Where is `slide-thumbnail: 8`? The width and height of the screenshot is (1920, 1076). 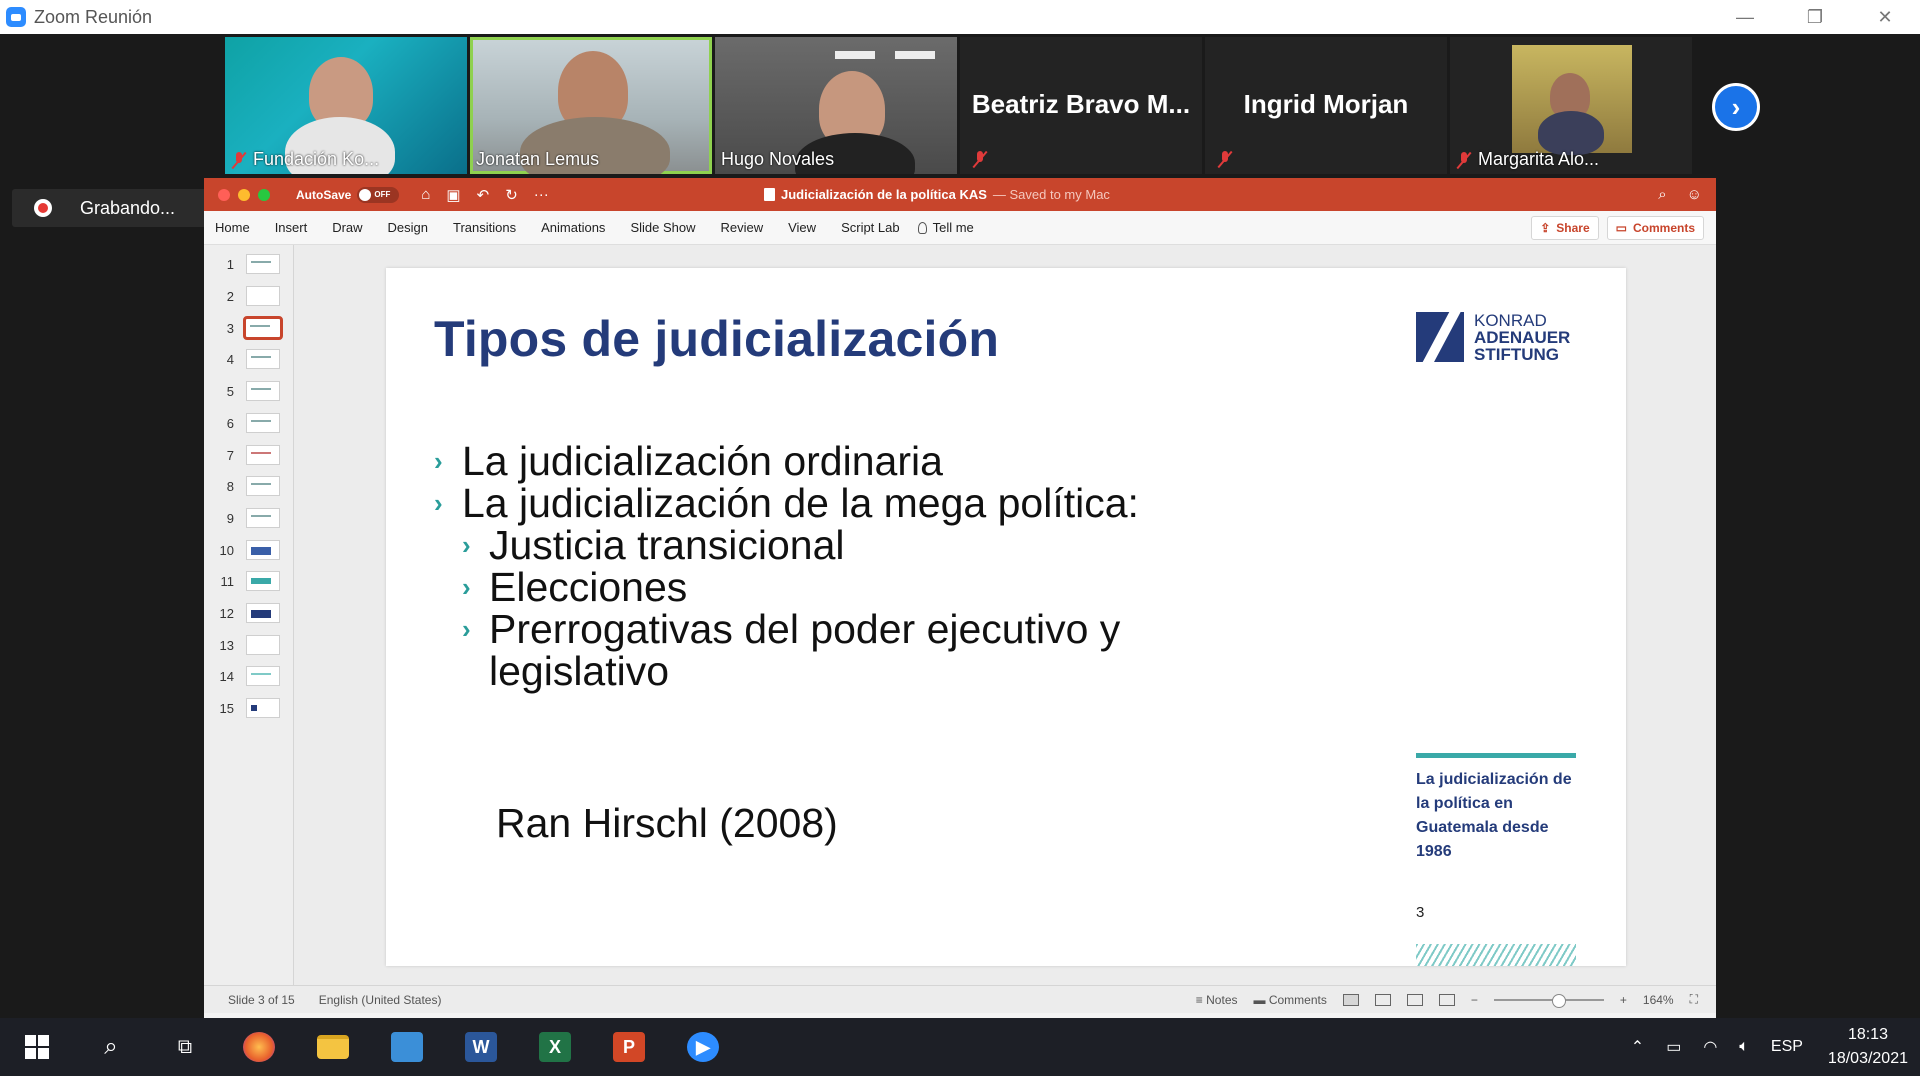 slide-thumbnail: 8 is located at coordinates (249, 486).